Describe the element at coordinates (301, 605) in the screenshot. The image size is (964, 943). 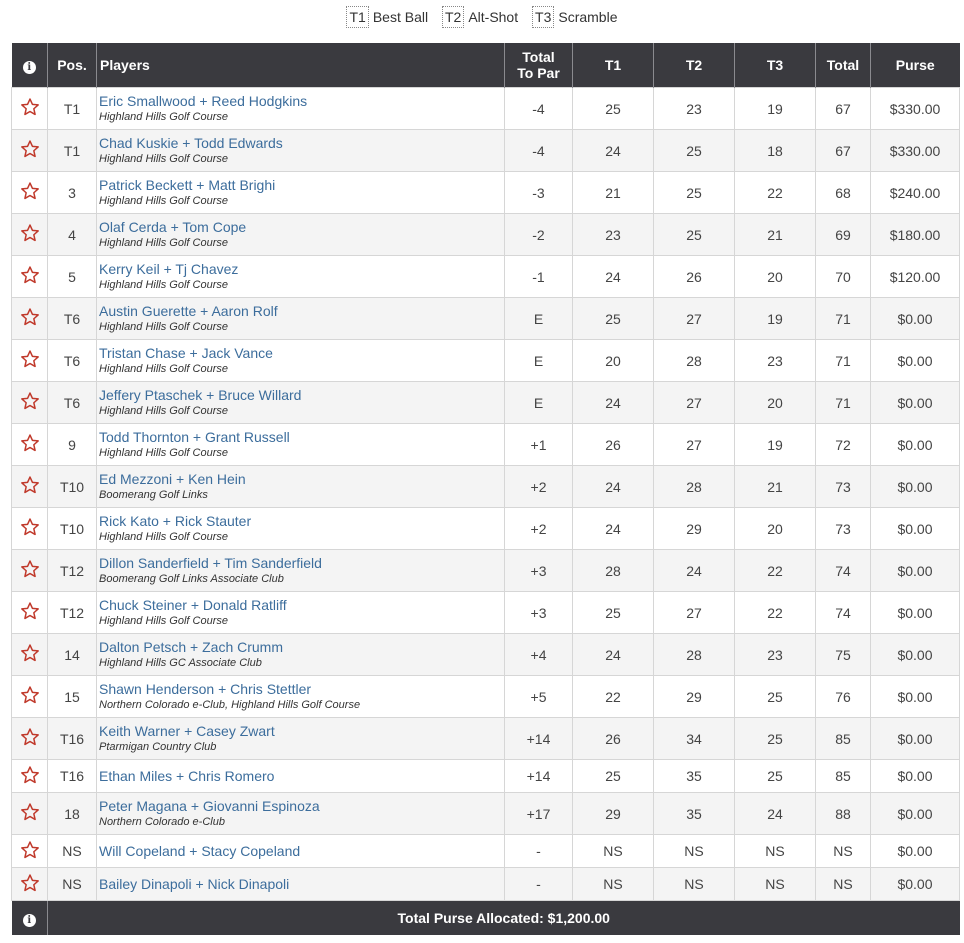
I see `team-names-link: Chuck Steiner + Donald Ratliff` at that location.